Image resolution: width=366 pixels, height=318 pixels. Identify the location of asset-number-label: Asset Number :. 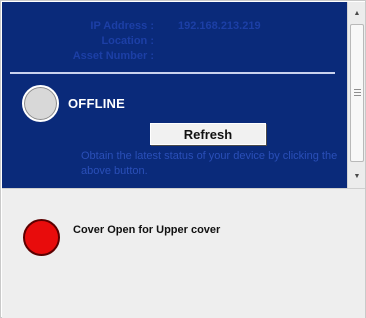
(113, 56).